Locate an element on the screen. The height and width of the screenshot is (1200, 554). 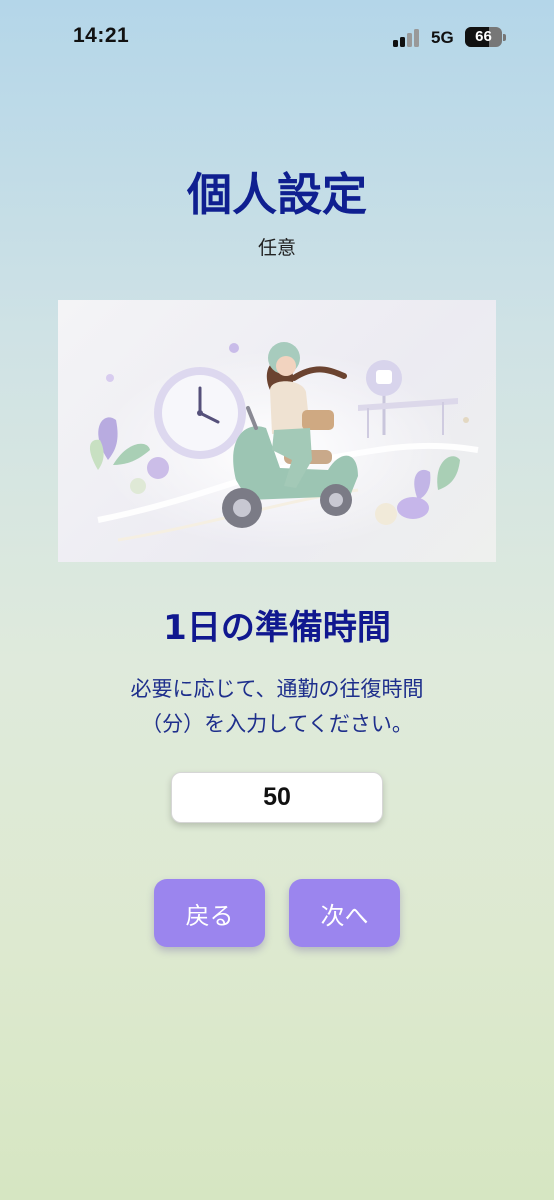
page-subtitle: 任意 is located at coordinates (276, 248).